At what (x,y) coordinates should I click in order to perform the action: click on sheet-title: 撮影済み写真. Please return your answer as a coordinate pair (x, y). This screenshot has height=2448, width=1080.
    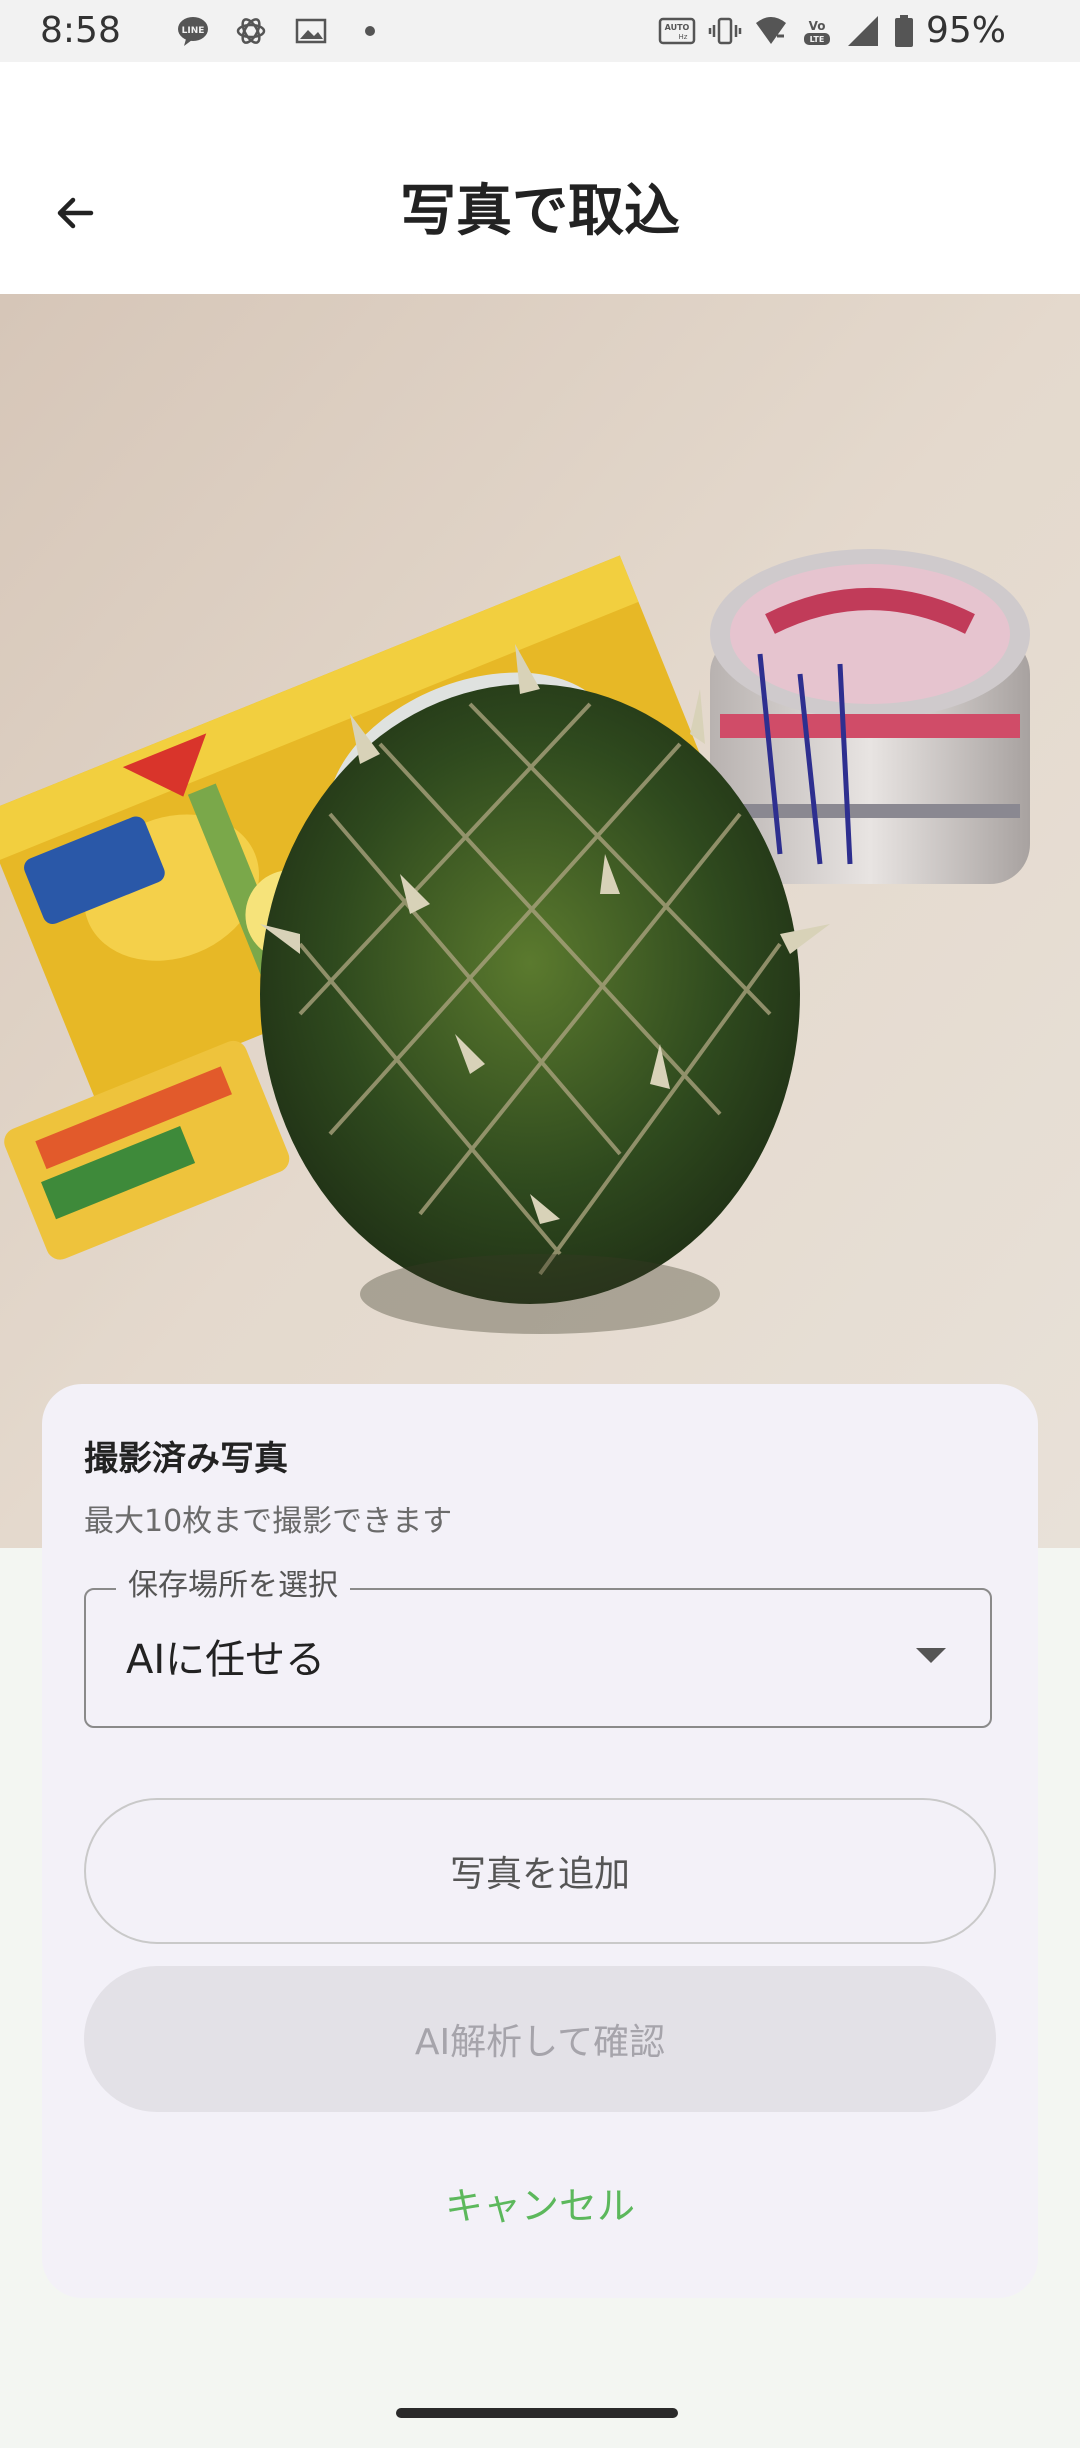
    Looking at the image, I should click on (186, 1459).